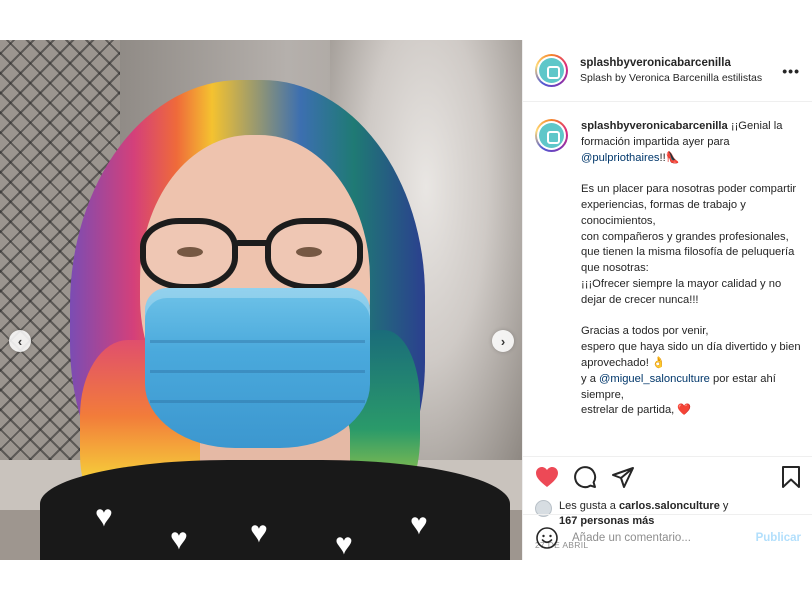 This screenshot has width=812, height=600. I want to click on share-icon, so click(623, 477).